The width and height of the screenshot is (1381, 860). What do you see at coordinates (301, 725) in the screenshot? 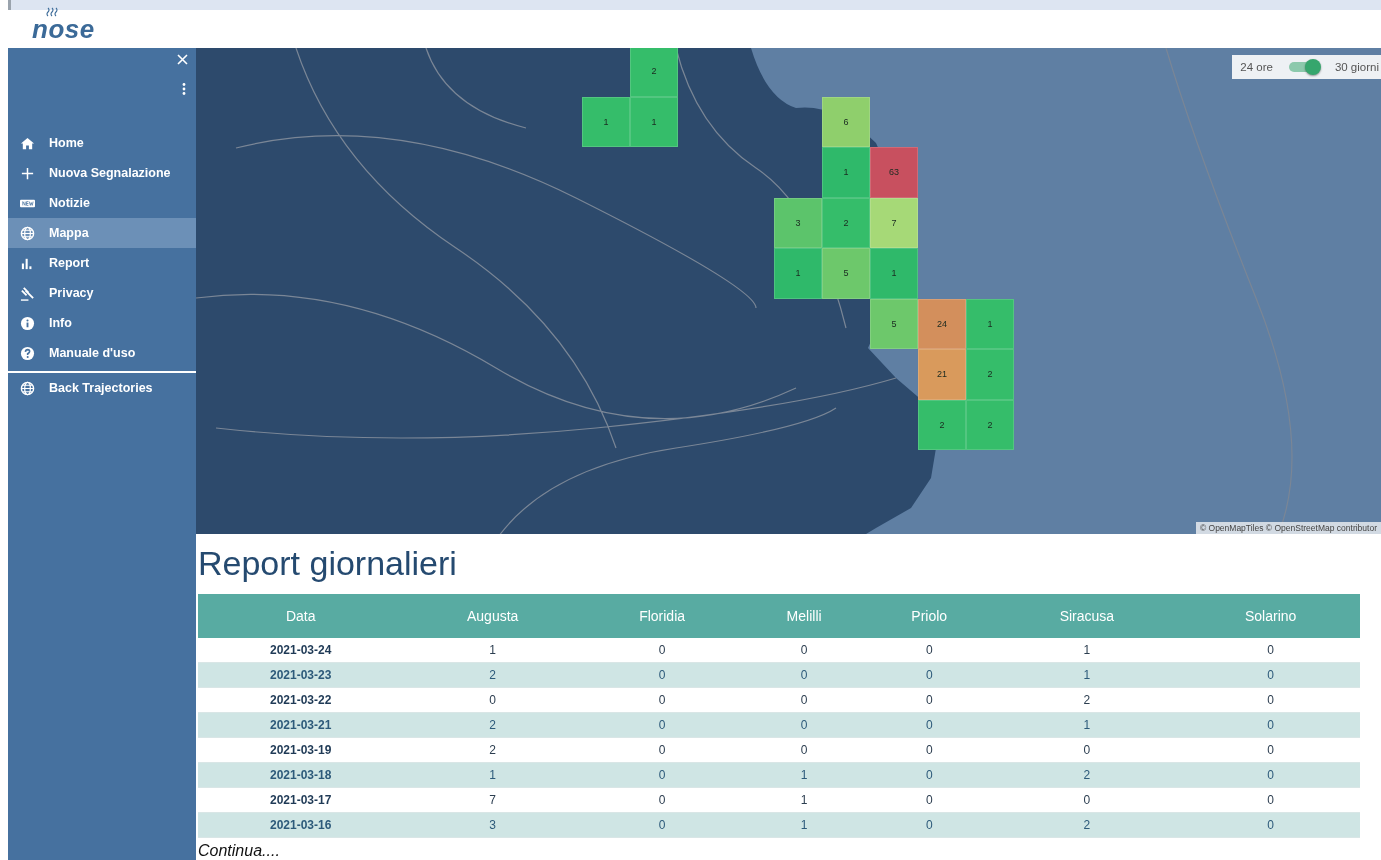
I see `table-cell: 2021-03-21` at bounding box center [301, 725].